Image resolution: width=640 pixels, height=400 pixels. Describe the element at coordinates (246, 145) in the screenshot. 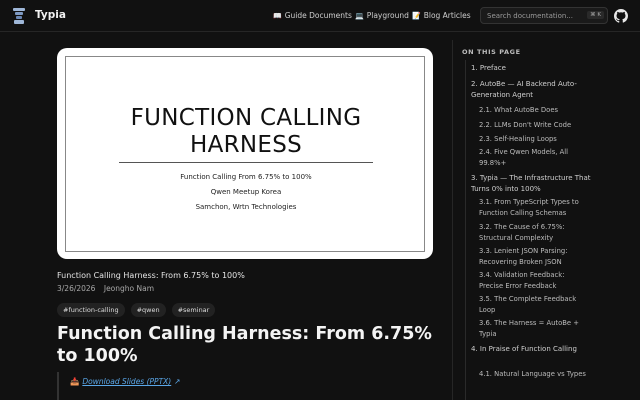

I see `slide-title-line: HARNESS` at that location.